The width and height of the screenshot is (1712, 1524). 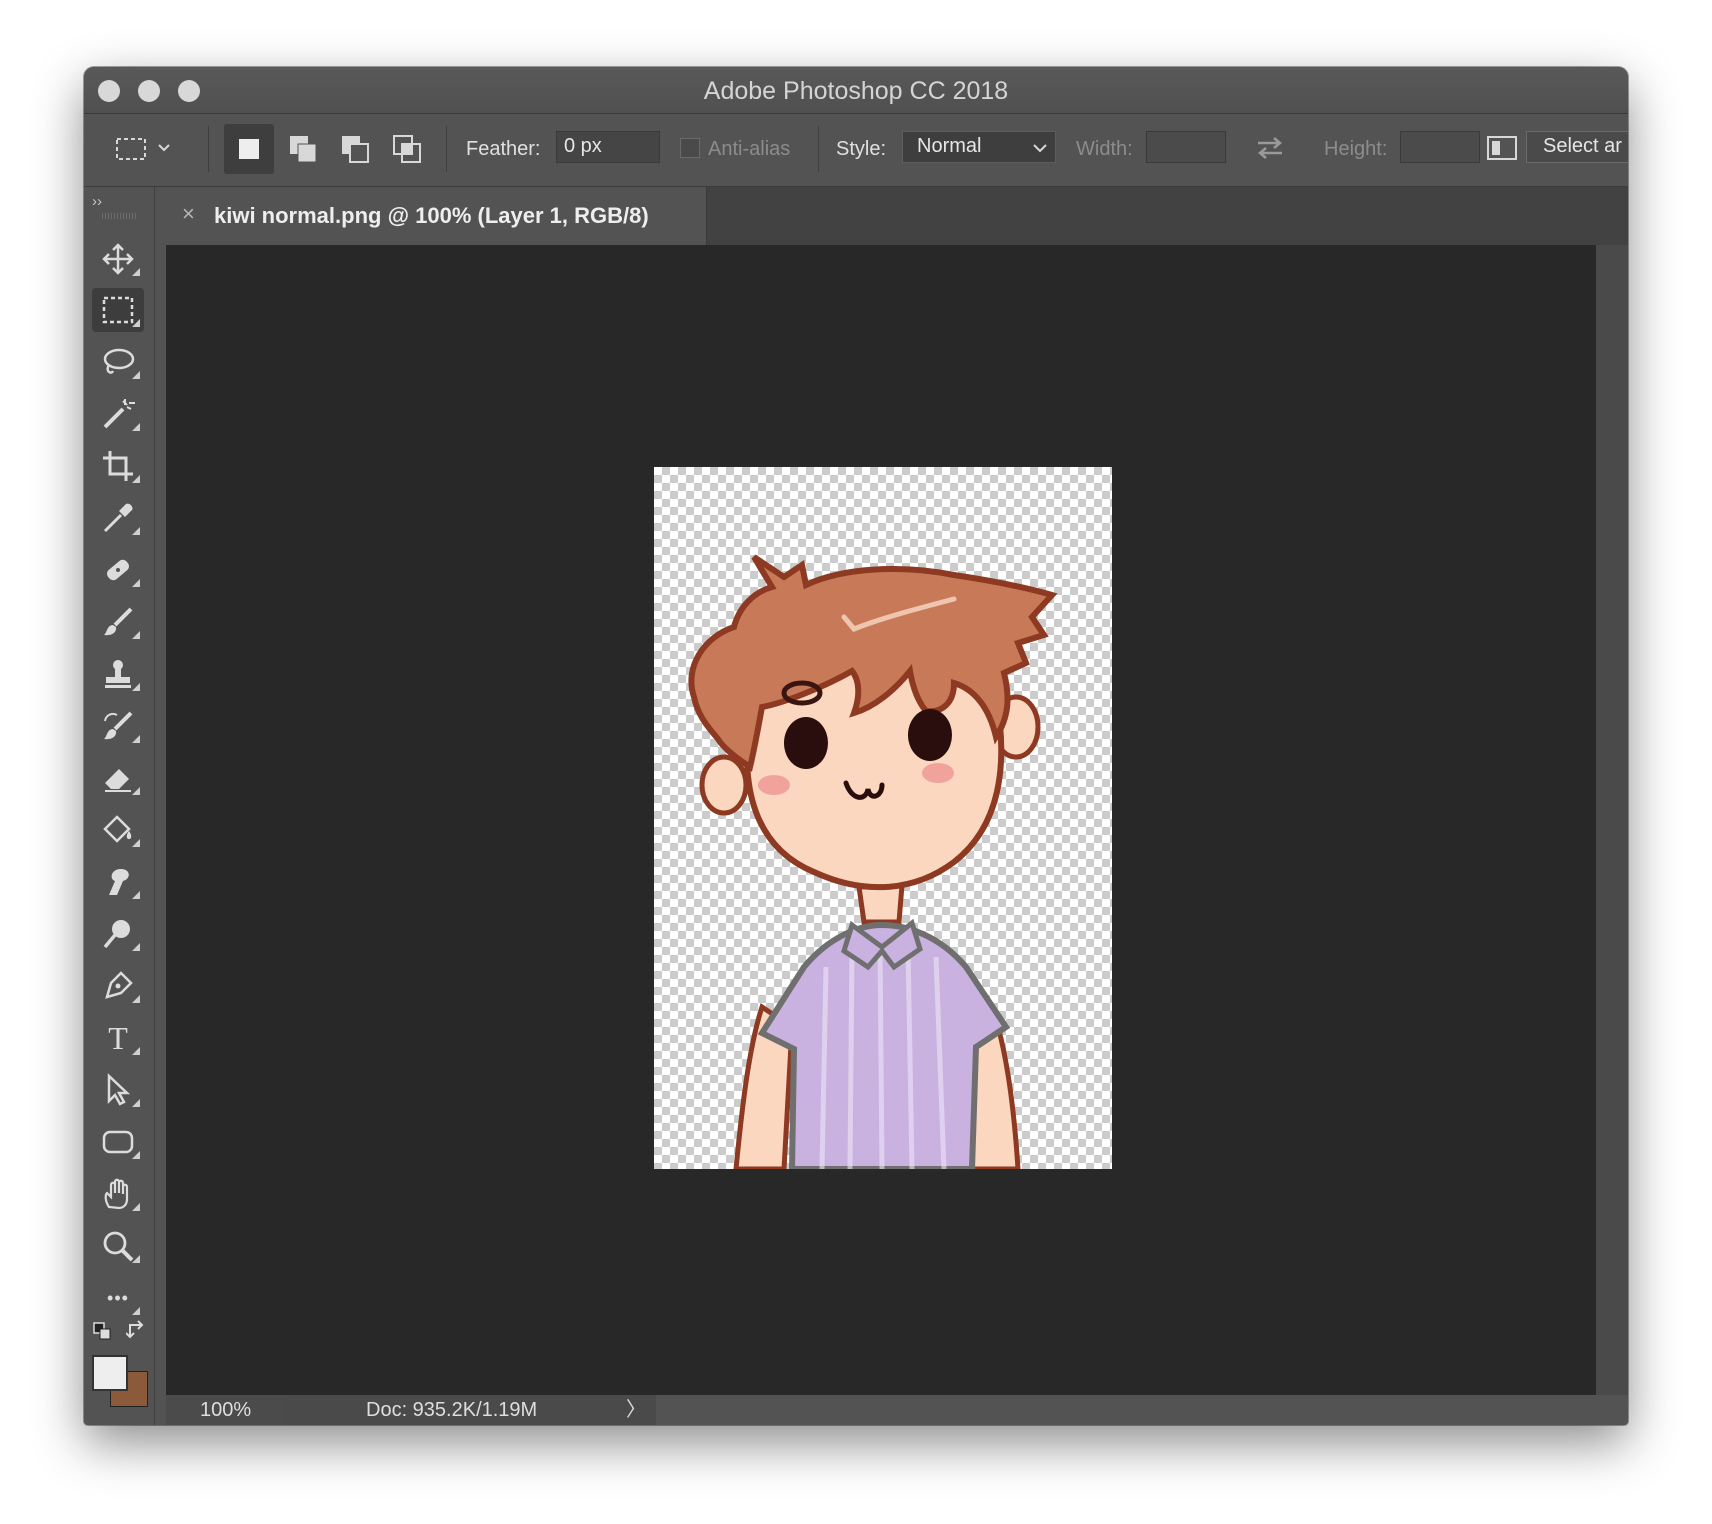 I want to click on new-selection-icon, so click(x=249, y=149).